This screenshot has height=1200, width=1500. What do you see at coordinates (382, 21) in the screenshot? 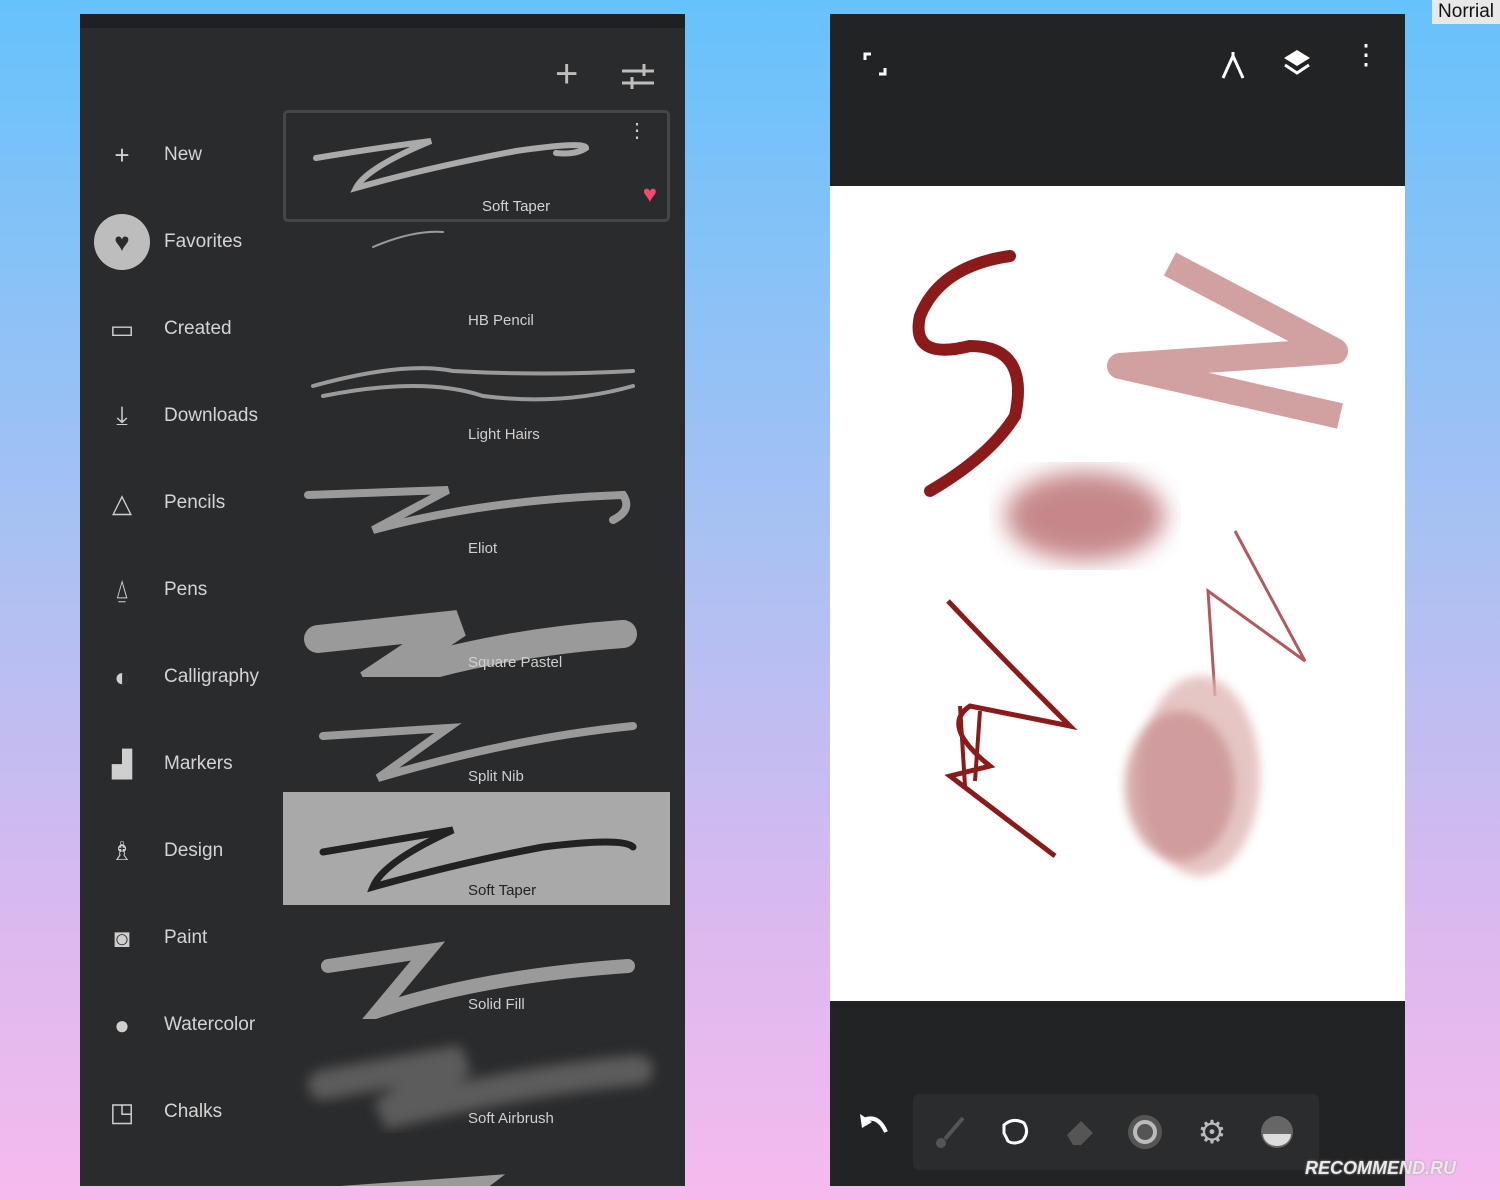
I see `status-bar` at bounding box center [382, 21].